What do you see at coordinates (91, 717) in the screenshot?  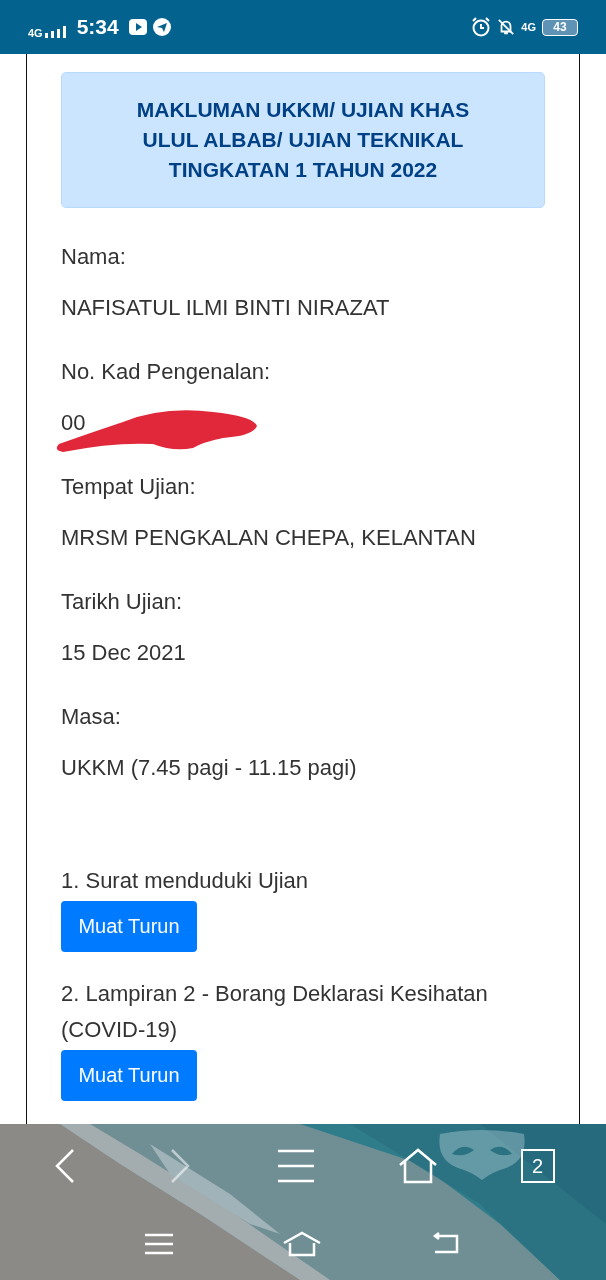 I see `field-label: Masa:` at bounding box center [91, 717].